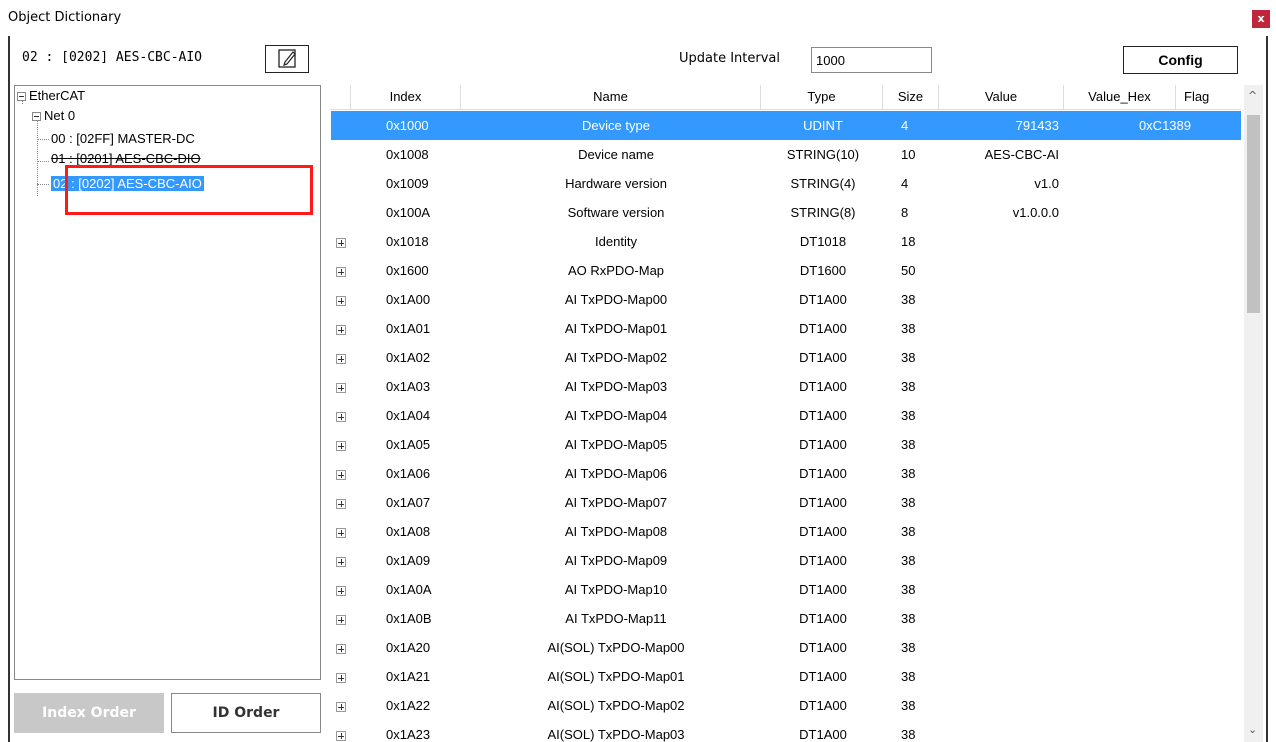 The height and width of the screenshot is (742, 1276). Describe the element at coordinates (89, 713) in the screenshot. I see `index-order-button: Index Order` at that location.